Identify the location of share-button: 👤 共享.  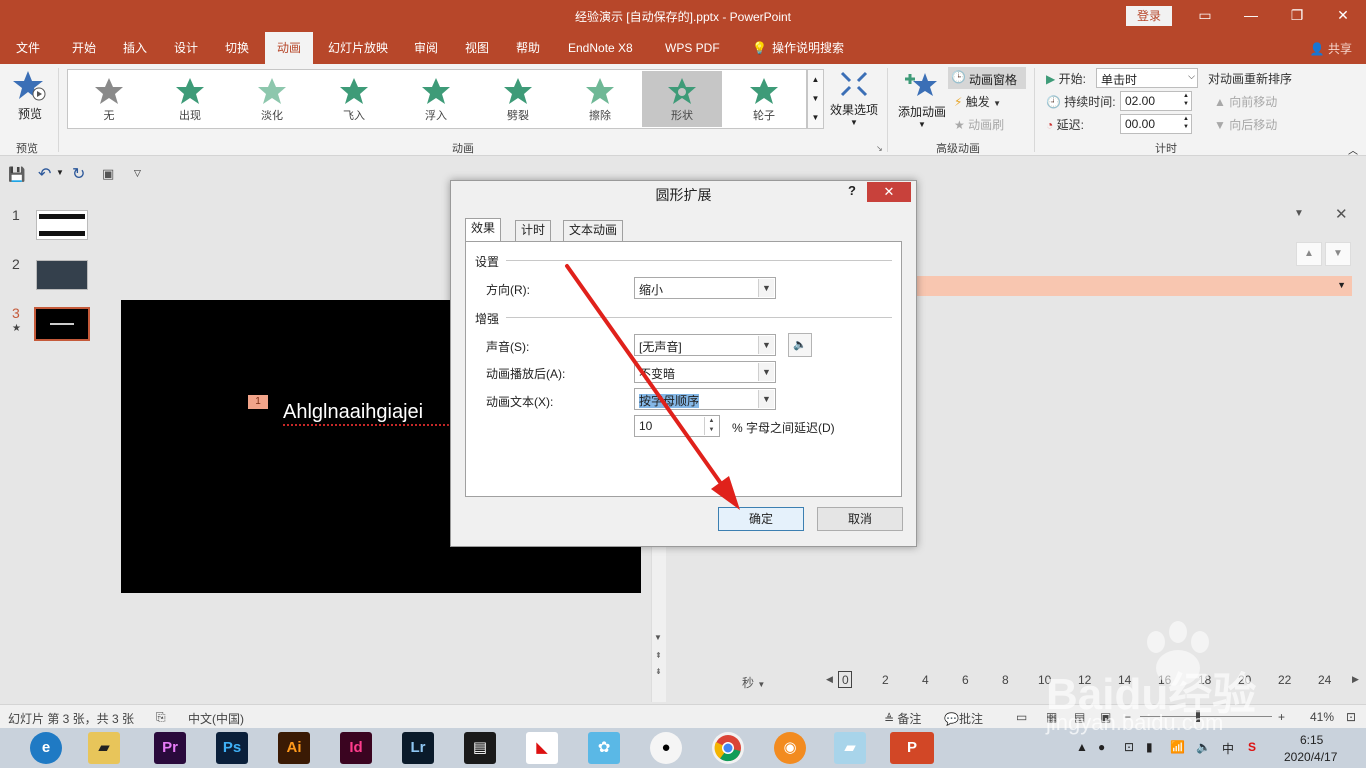
(1331, 48).